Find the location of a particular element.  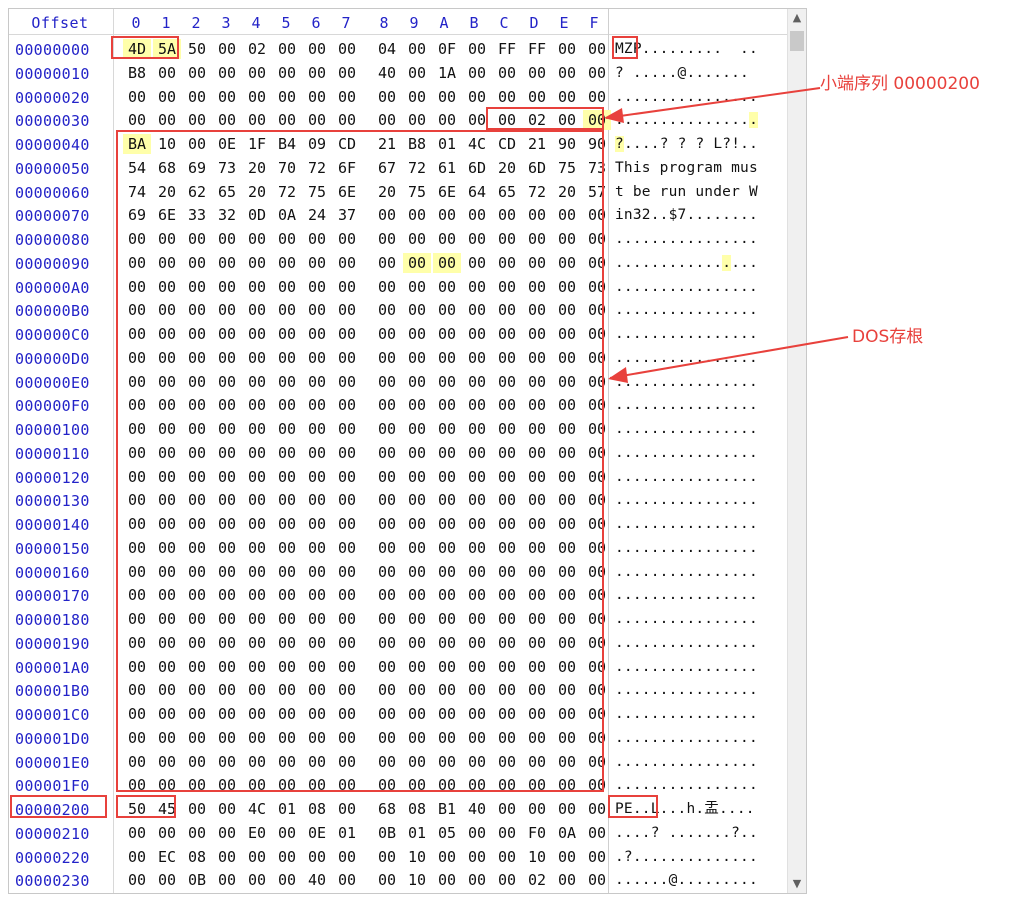

hex-byte: 50 is located at coordinates (197, 49).